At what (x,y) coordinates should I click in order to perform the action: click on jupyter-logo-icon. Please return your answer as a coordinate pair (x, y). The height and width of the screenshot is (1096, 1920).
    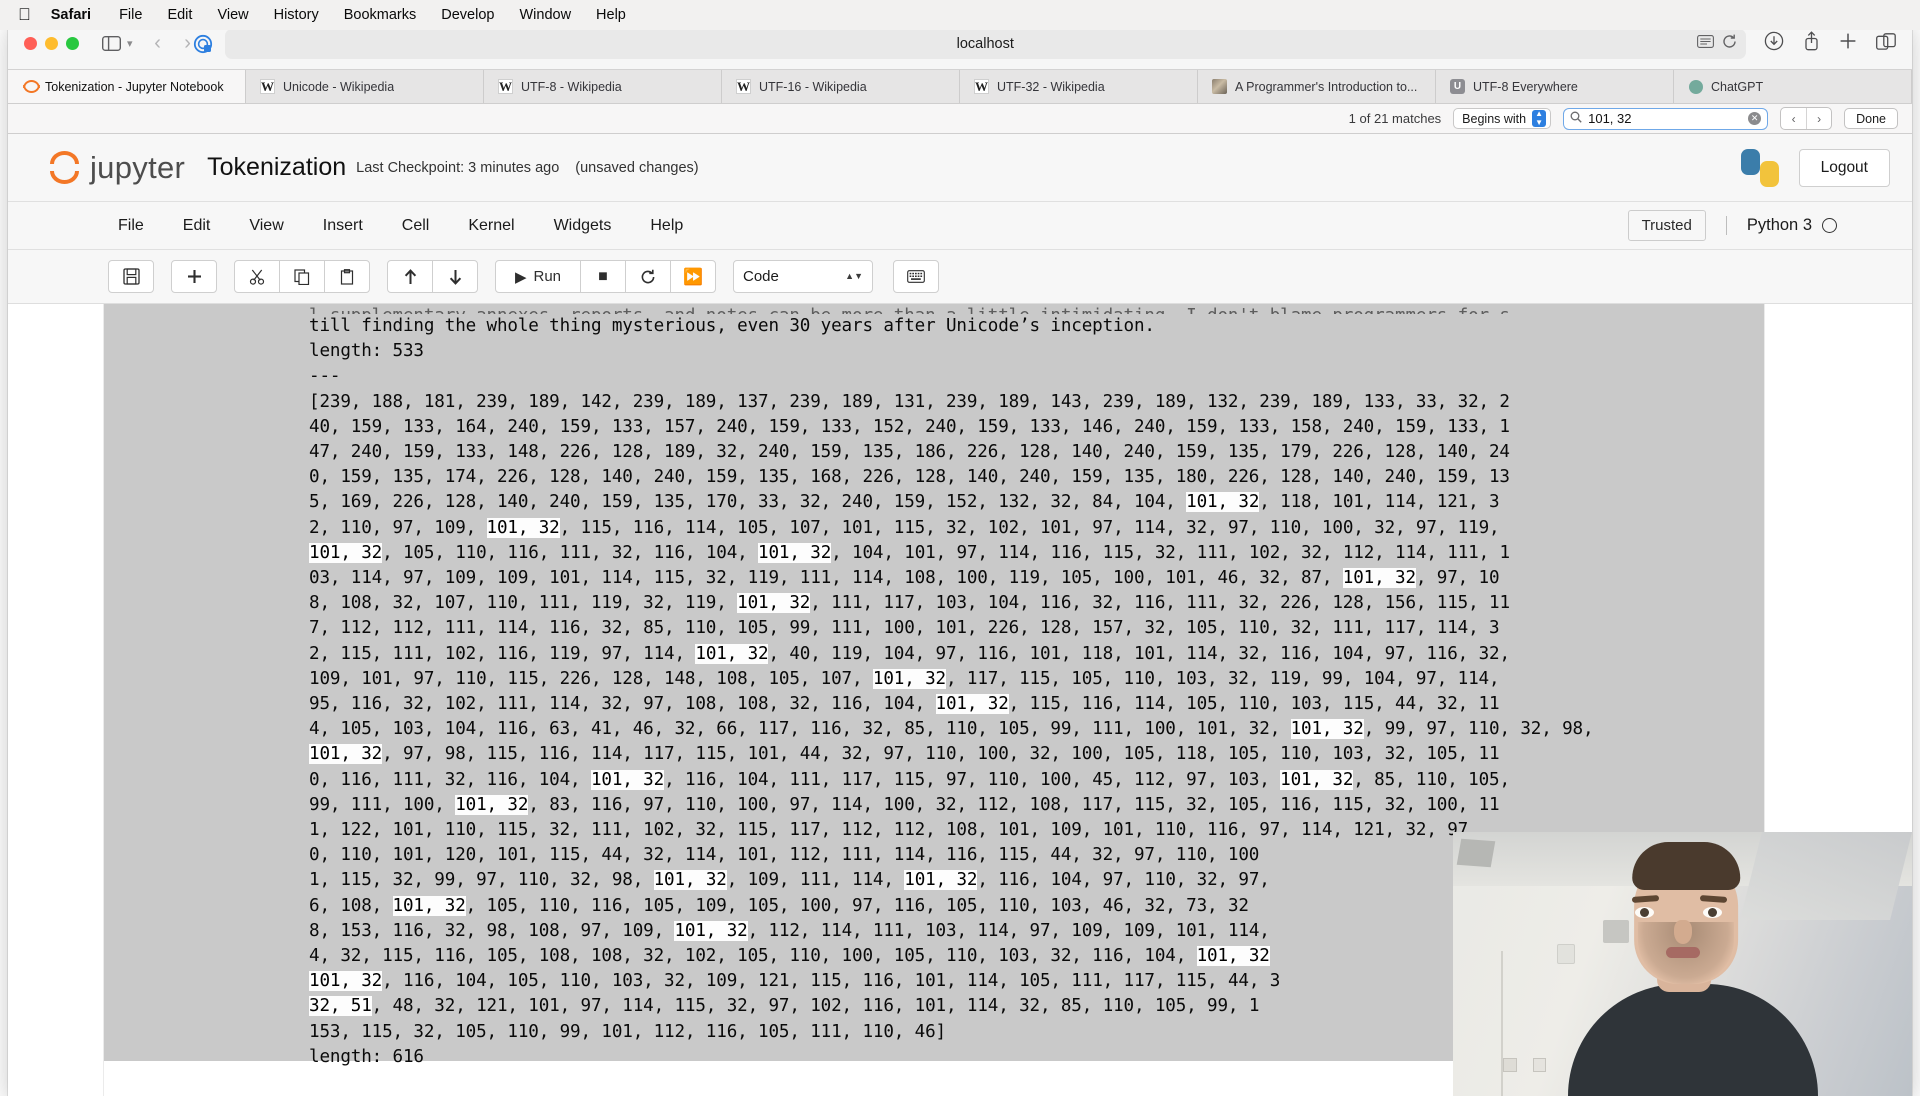
    Looking at the image, I should click on (64, 167).